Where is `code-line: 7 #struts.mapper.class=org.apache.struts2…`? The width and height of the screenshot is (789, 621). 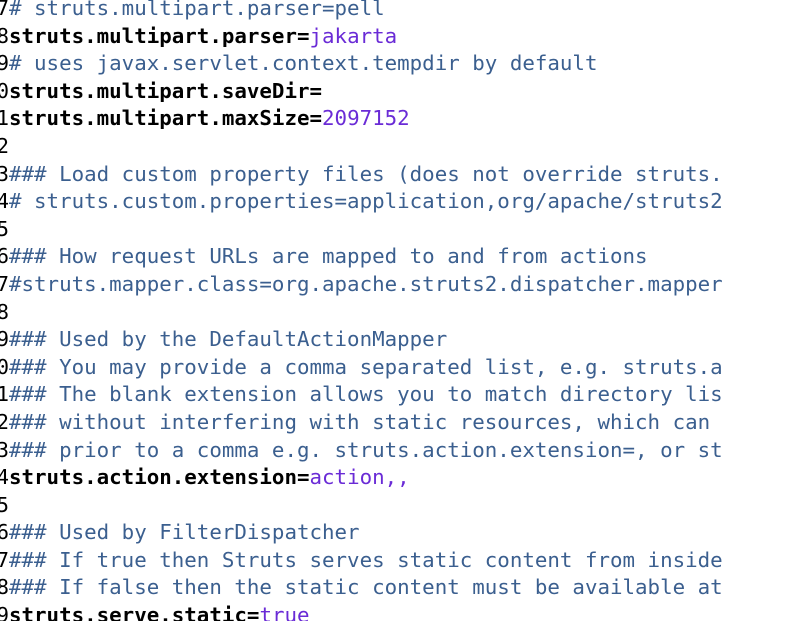
code-line: 7 #struts.mapper.class=org.apache.struts2… is located at coordinates (361, 285).